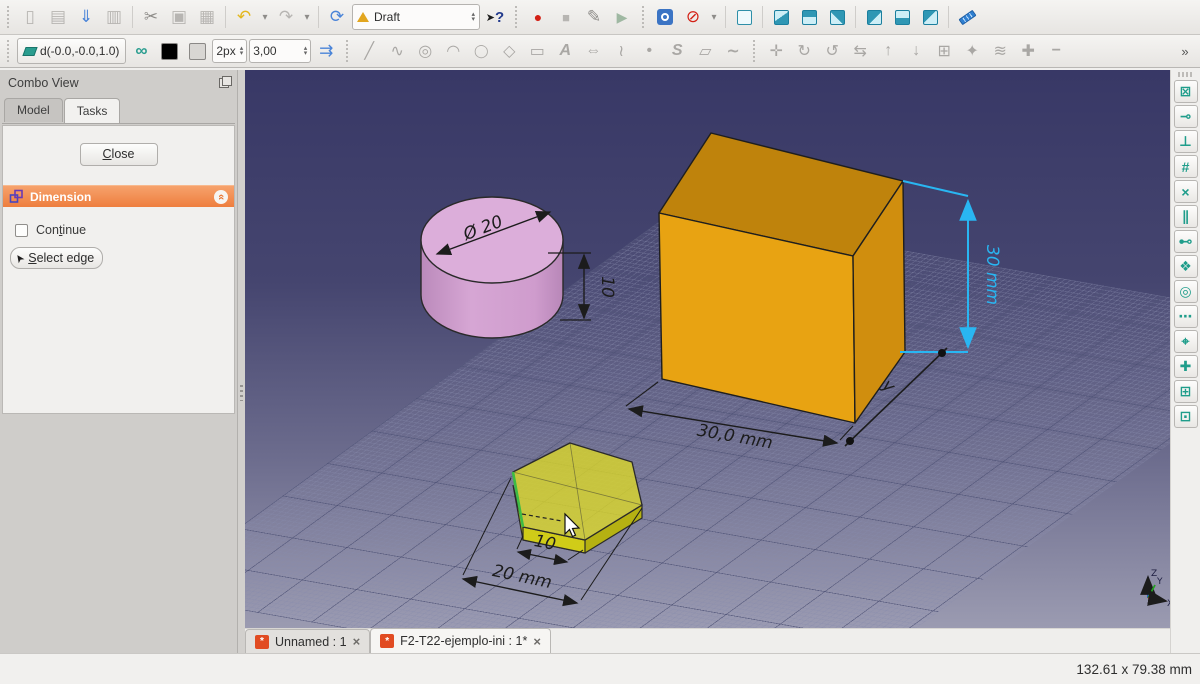 Image resolution: width=1200 pixels, height=684 pixels. I want to click on view-left-icon, so click(930, 17).